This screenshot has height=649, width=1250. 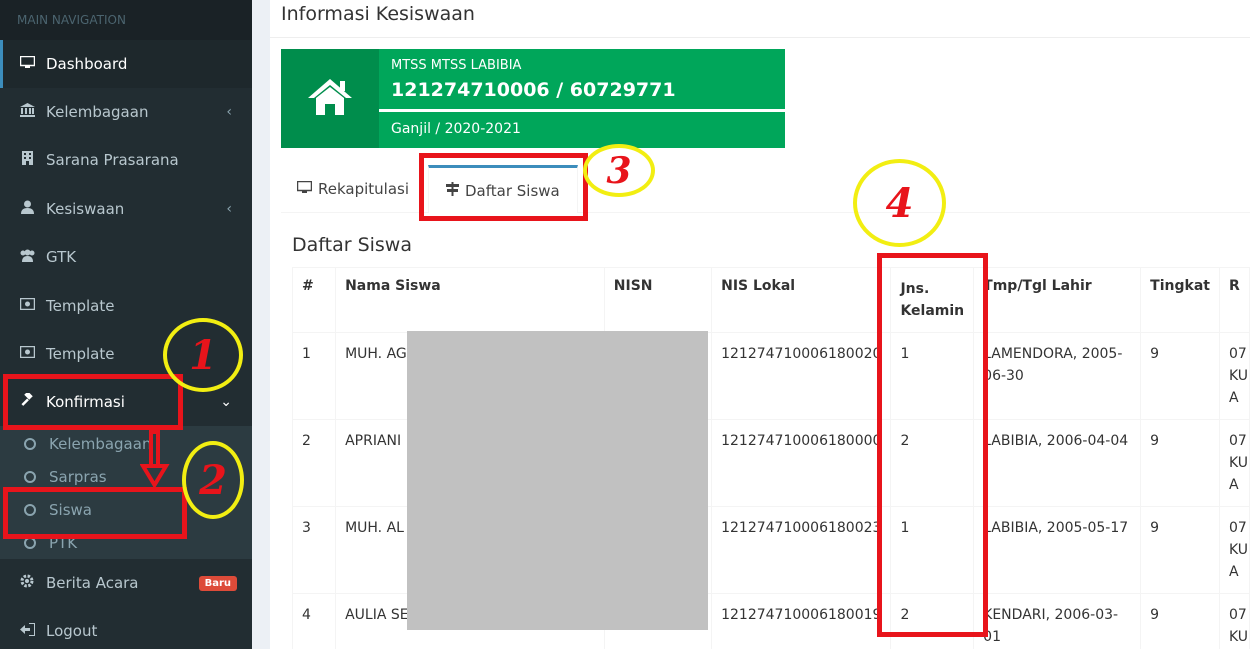 I want to click on redaction-block, so click(x=557, y=480).